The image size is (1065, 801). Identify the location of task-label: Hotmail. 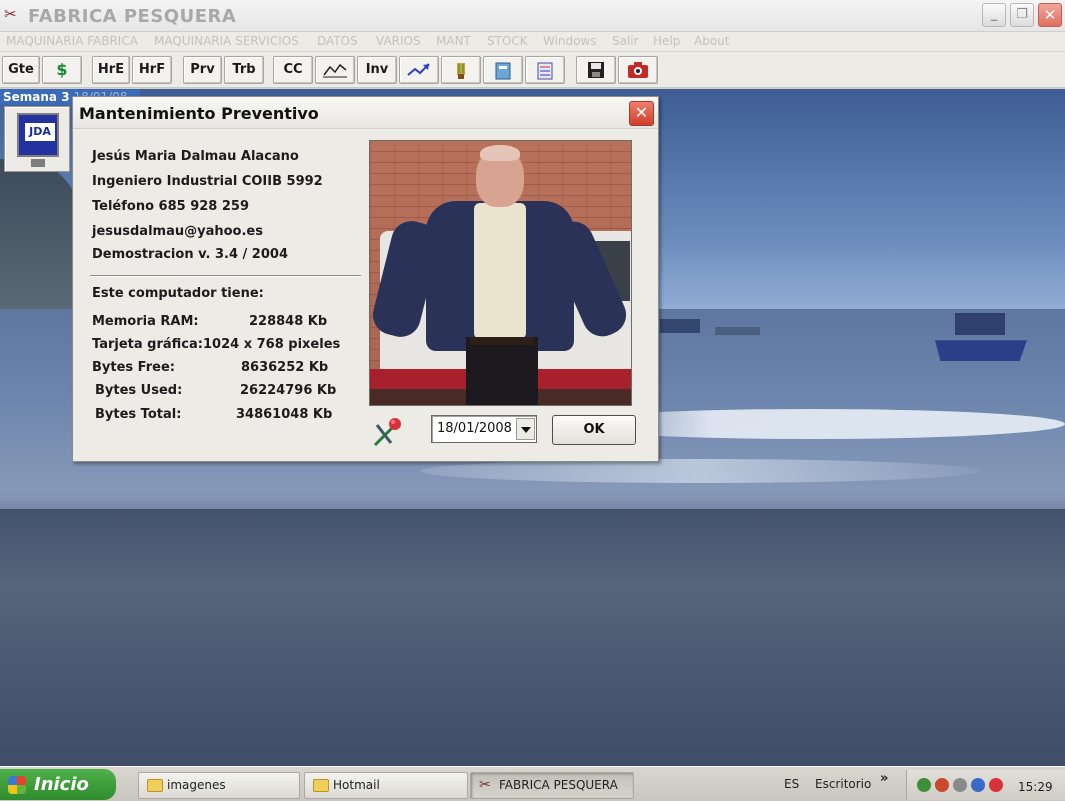
(356, 785).